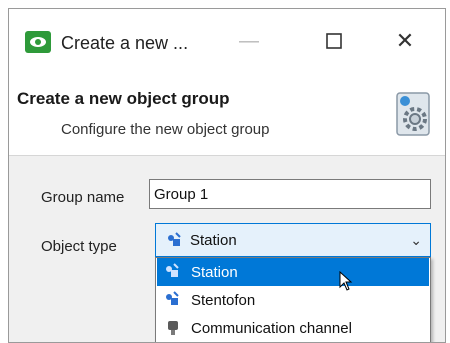 This screenshot has width=450, height=343. What do you see at coordinates (38, 42) in the screenshot?
I see `app-icon` at bounding box center [38, 42].